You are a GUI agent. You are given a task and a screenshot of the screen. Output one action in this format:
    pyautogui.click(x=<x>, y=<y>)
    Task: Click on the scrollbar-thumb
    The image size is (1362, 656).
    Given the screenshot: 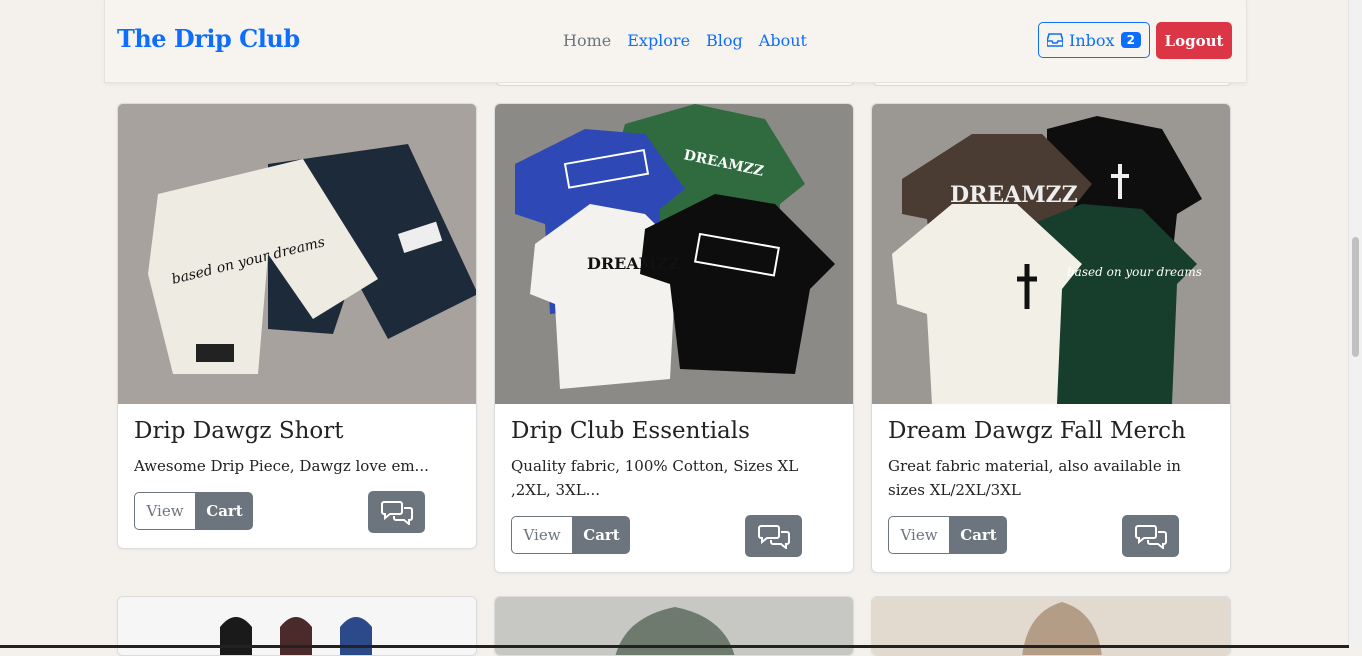 What is the action you would take?
    pyautogui.click(x=1355, y=297)
    